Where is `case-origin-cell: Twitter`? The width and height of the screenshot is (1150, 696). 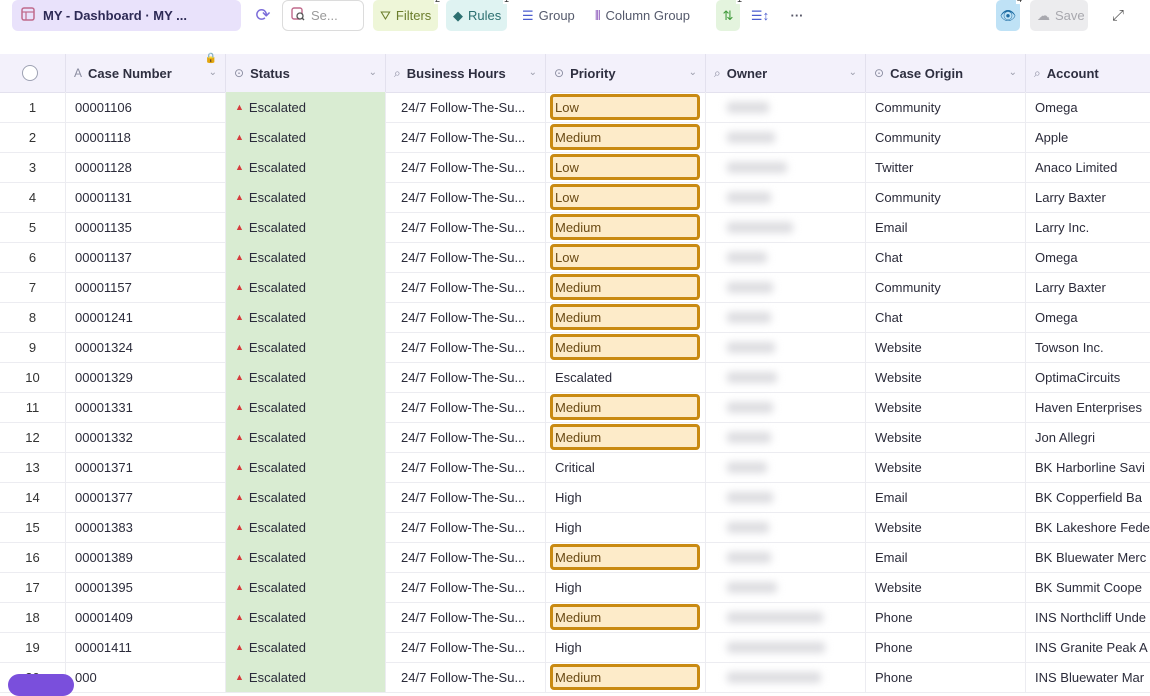
case-origin-cell: Twitter is located at coordinates (946, 167).